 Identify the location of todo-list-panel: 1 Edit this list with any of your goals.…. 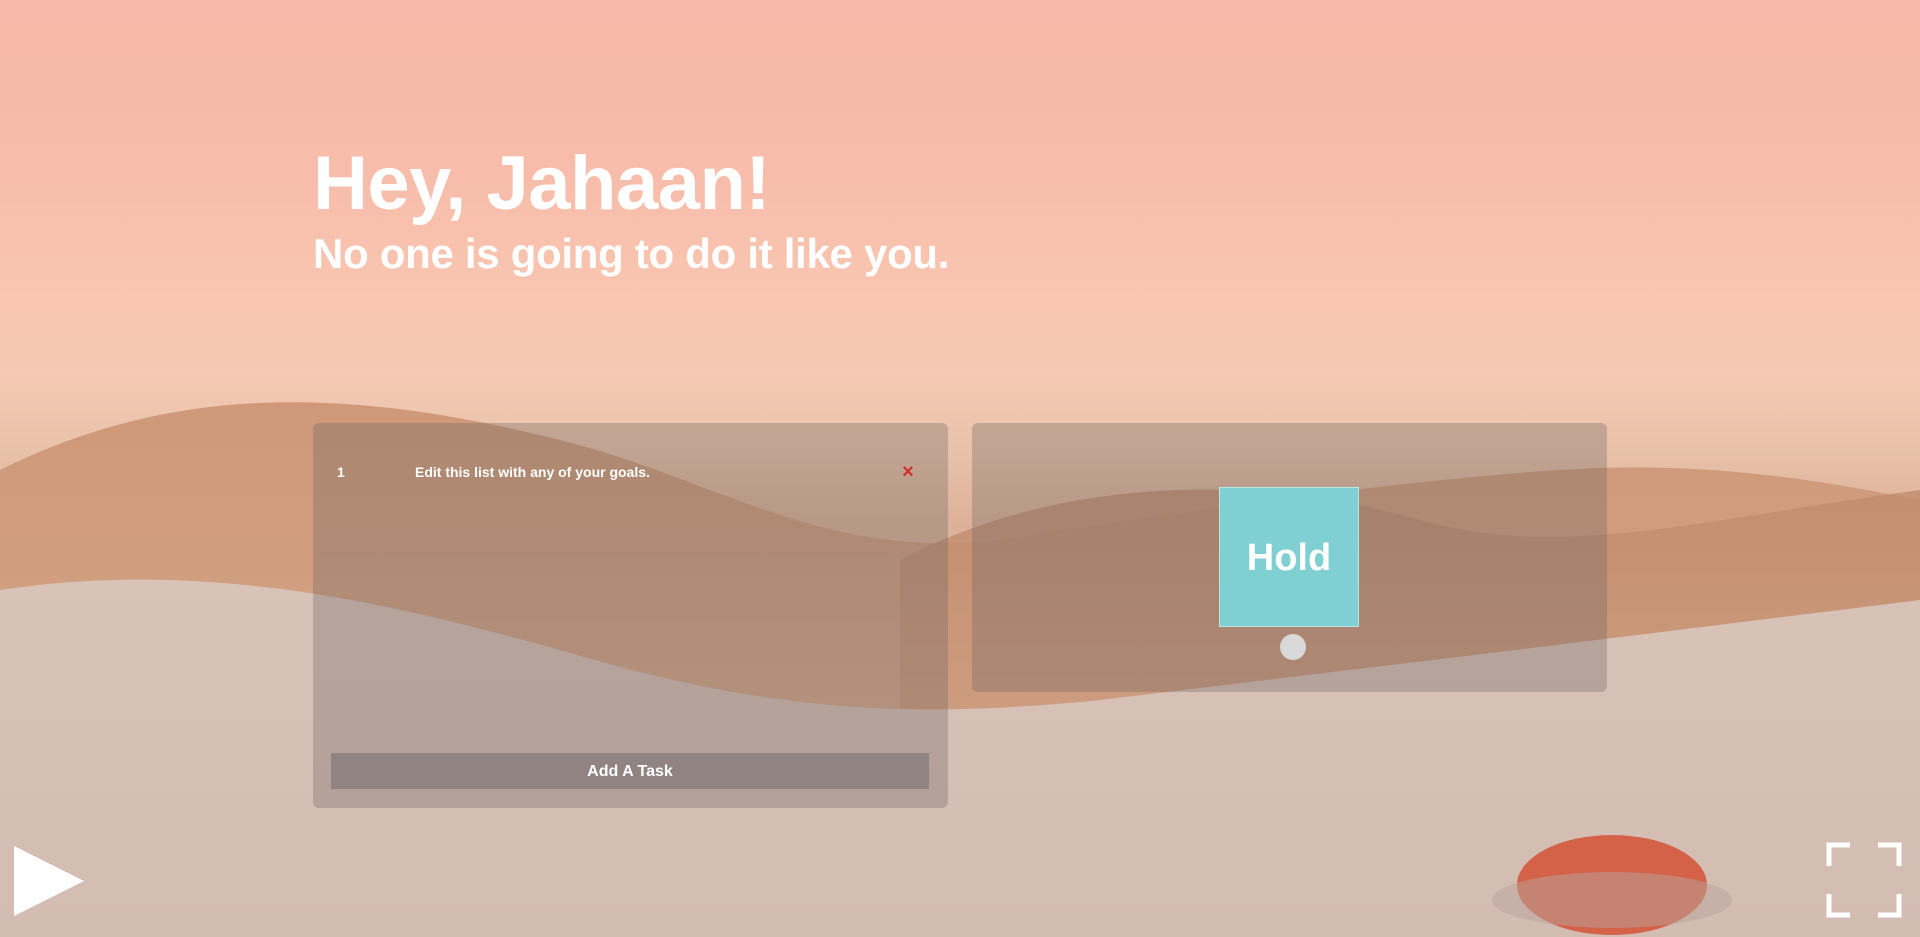
(630, 615).